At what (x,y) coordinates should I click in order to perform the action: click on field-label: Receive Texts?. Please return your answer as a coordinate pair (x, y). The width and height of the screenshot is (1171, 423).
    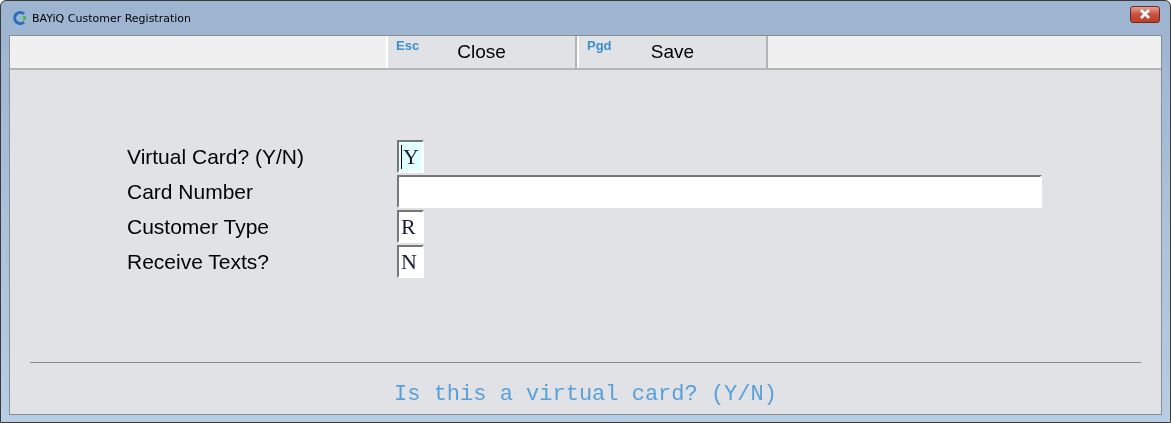
    Looking at the image, I should click on (199, 261).